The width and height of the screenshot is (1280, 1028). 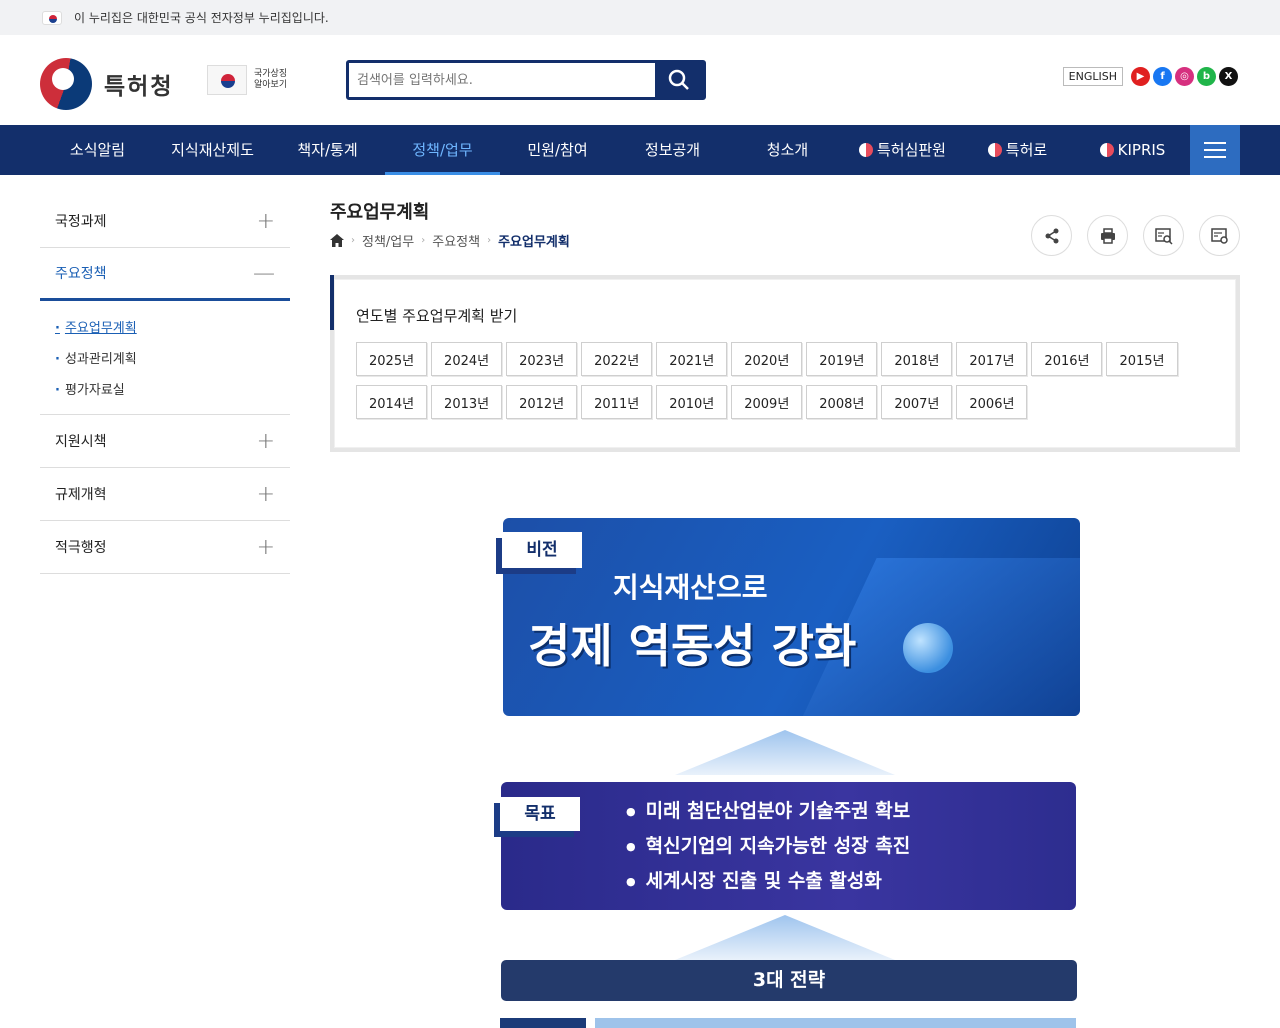 What do you see at coordinates (911, 150) in the screenshot?
I see `gnb-item-label: 특허심판원` at bounding box center [911, 150].